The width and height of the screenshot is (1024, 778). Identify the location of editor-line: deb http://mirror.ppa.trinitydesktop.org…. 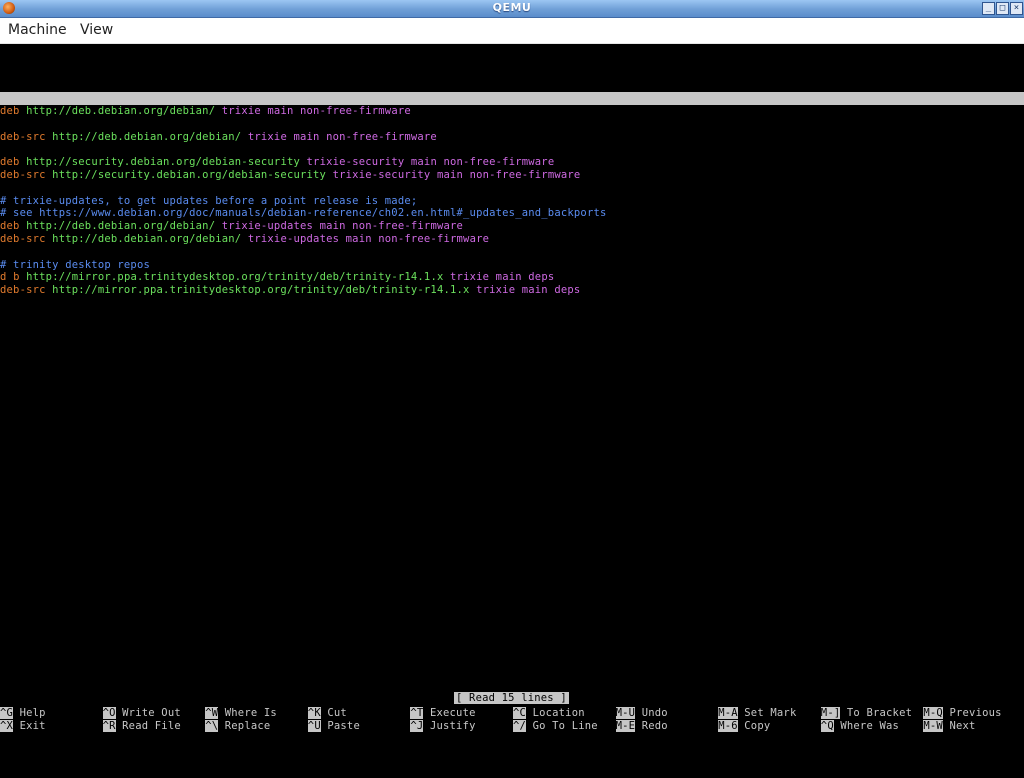
(277, 277).